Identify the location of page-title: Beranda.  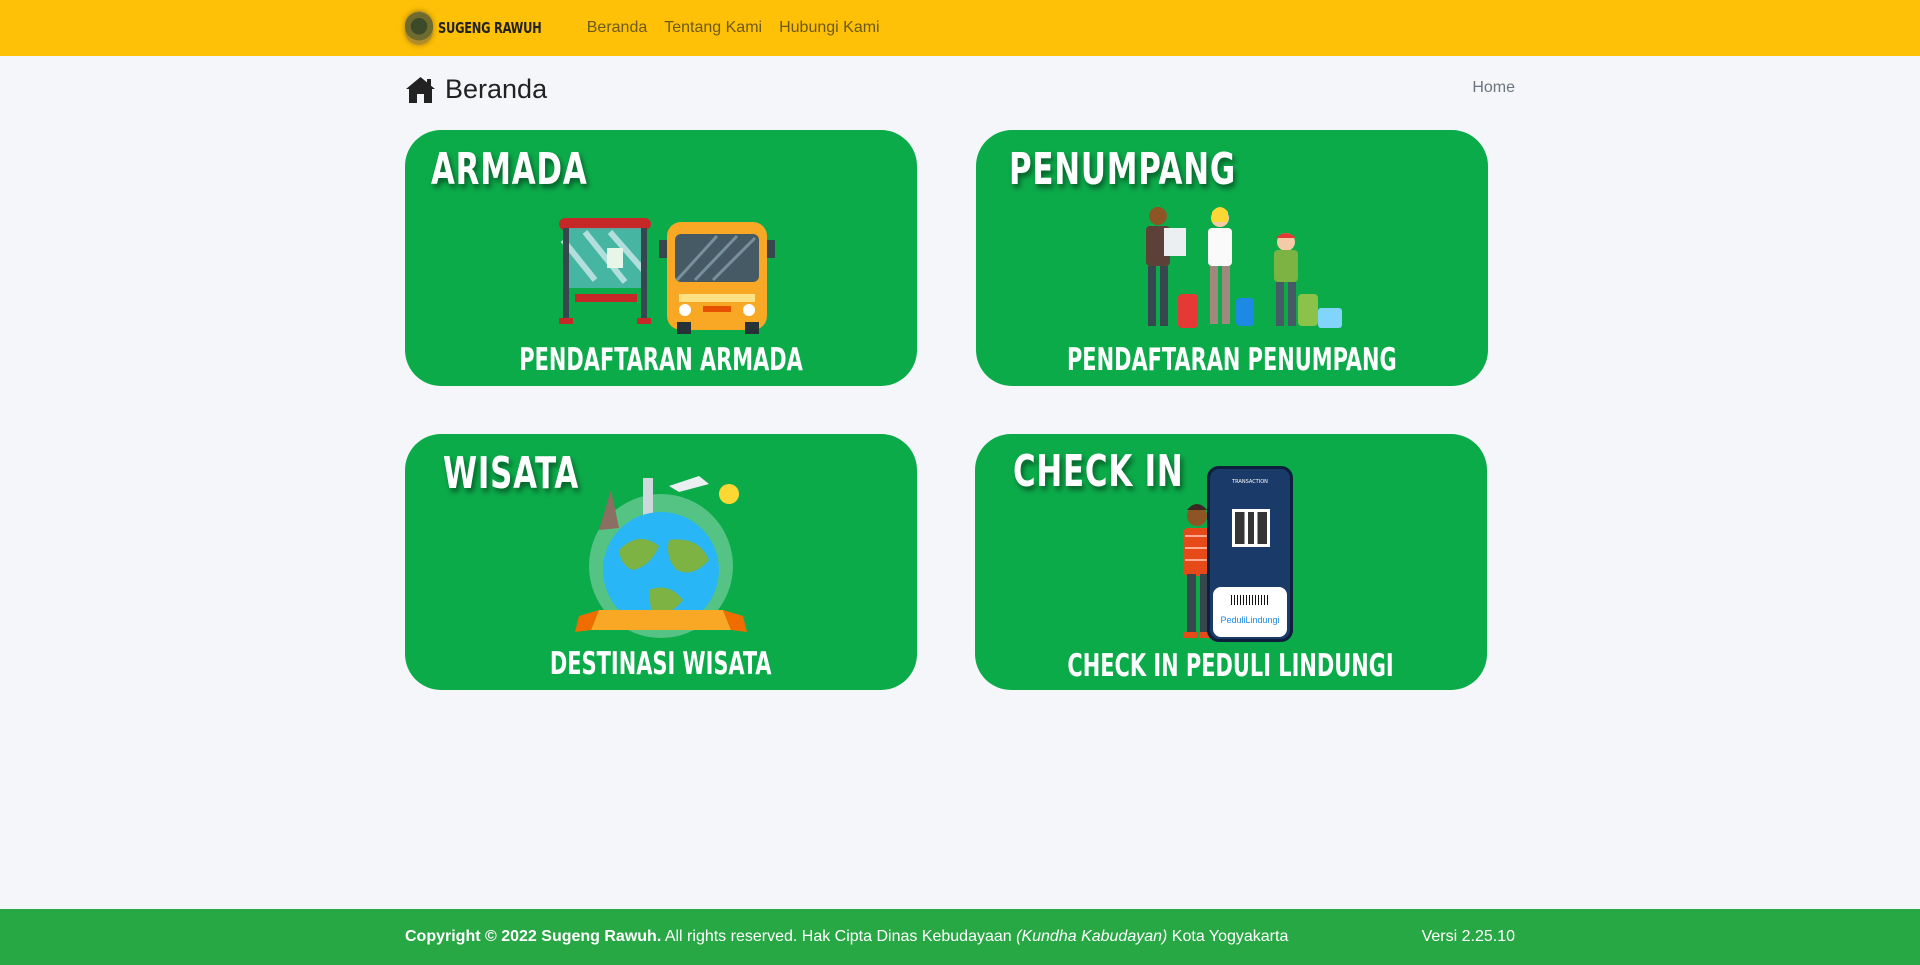
(476, 89).